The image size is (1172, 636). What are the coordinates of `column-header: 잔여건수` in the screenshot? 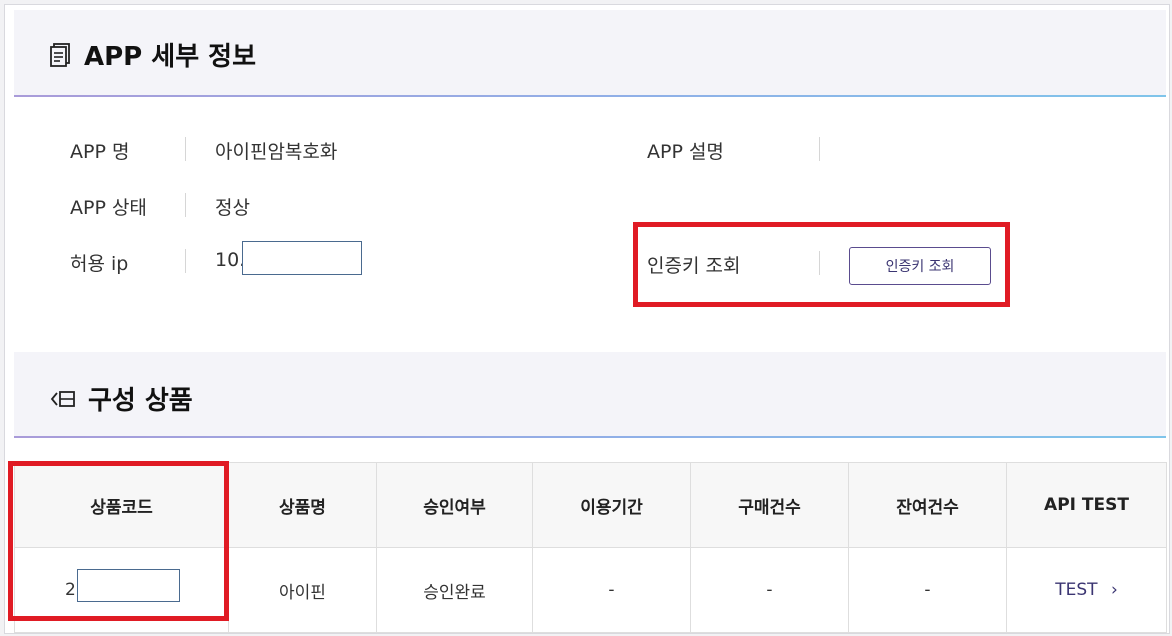 It's located at (927, 505).